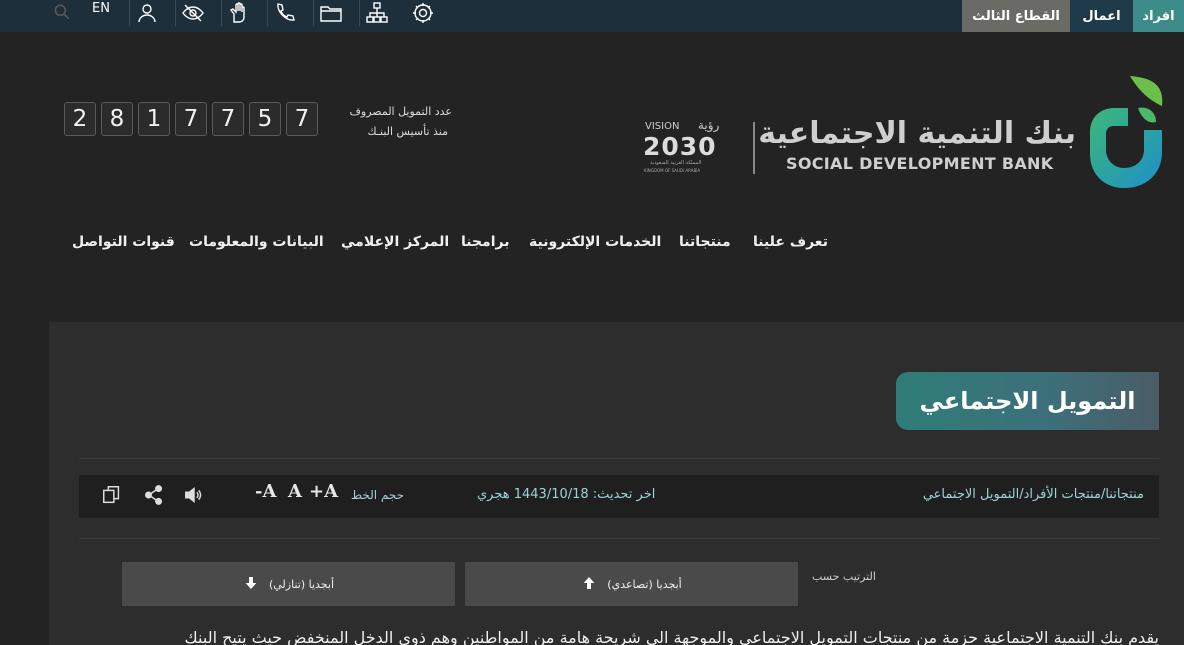 The image size is (1184, 645). Describe the element at coordinates (920, 163) in the screenshot. I see `bank-name-en: SOCIAL DEVELOPMENT BANK` at that location.